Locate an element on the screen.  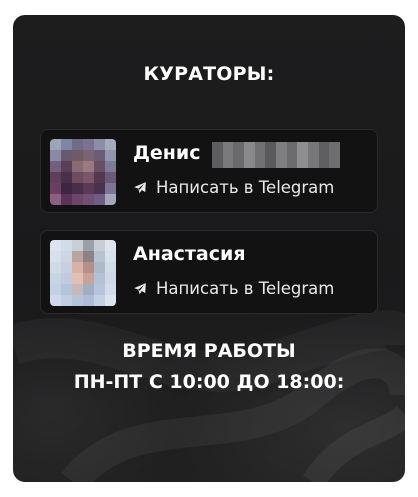
curator-name: Анастасия is located at coordinates (189, 254).